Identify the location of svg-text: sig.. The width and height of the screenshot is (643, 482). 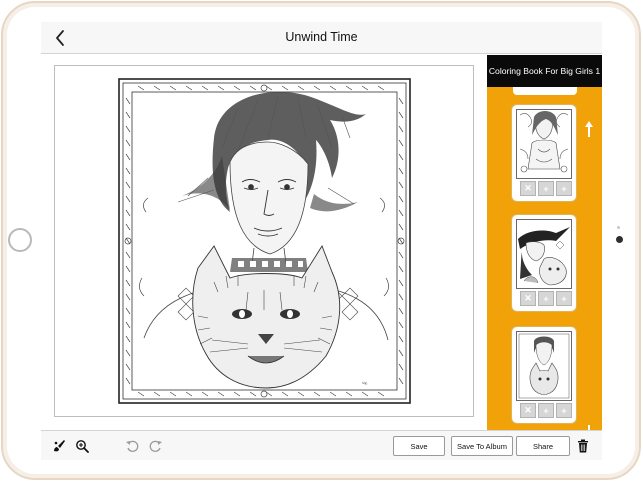
(365, 382).